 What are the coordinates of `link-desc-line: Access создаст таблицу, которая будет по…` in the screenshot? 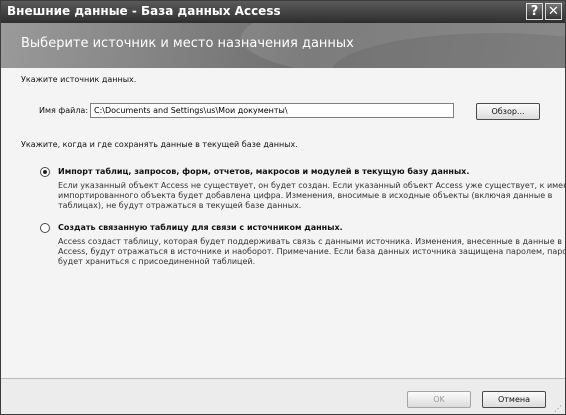 It's located at (310, 241).